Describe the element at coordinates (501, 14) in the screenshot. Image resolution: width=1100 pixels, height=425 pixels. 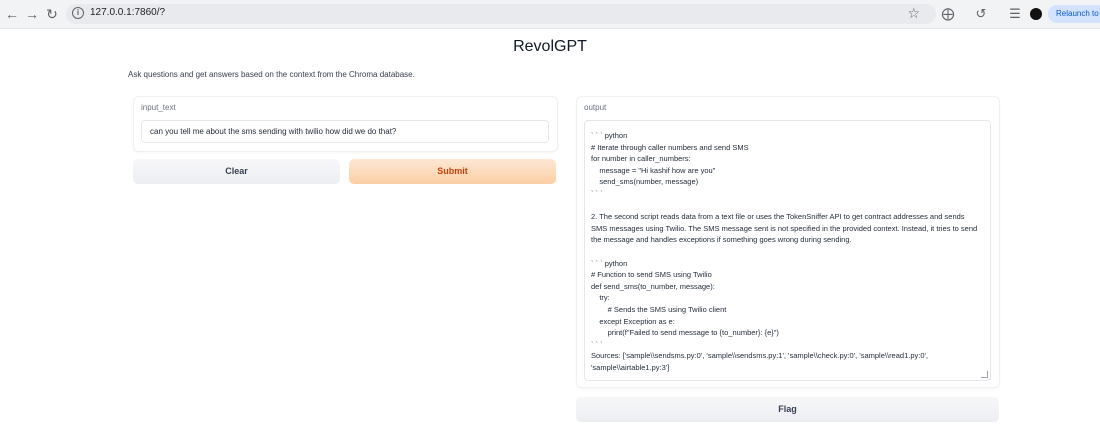
I see `address-bar: i 127.0.0.1:7860/? ☆` at that location.